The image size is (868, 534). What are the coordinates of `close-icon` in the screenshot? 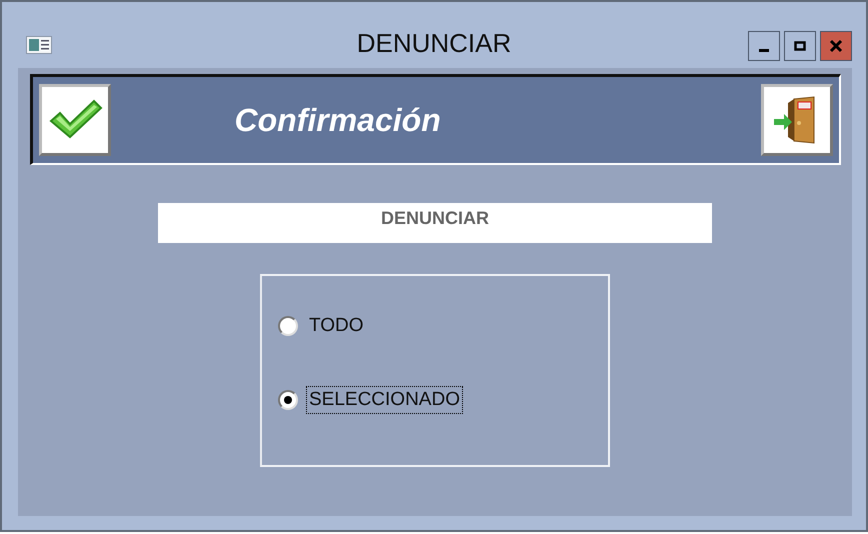 It's located at (836, 46).